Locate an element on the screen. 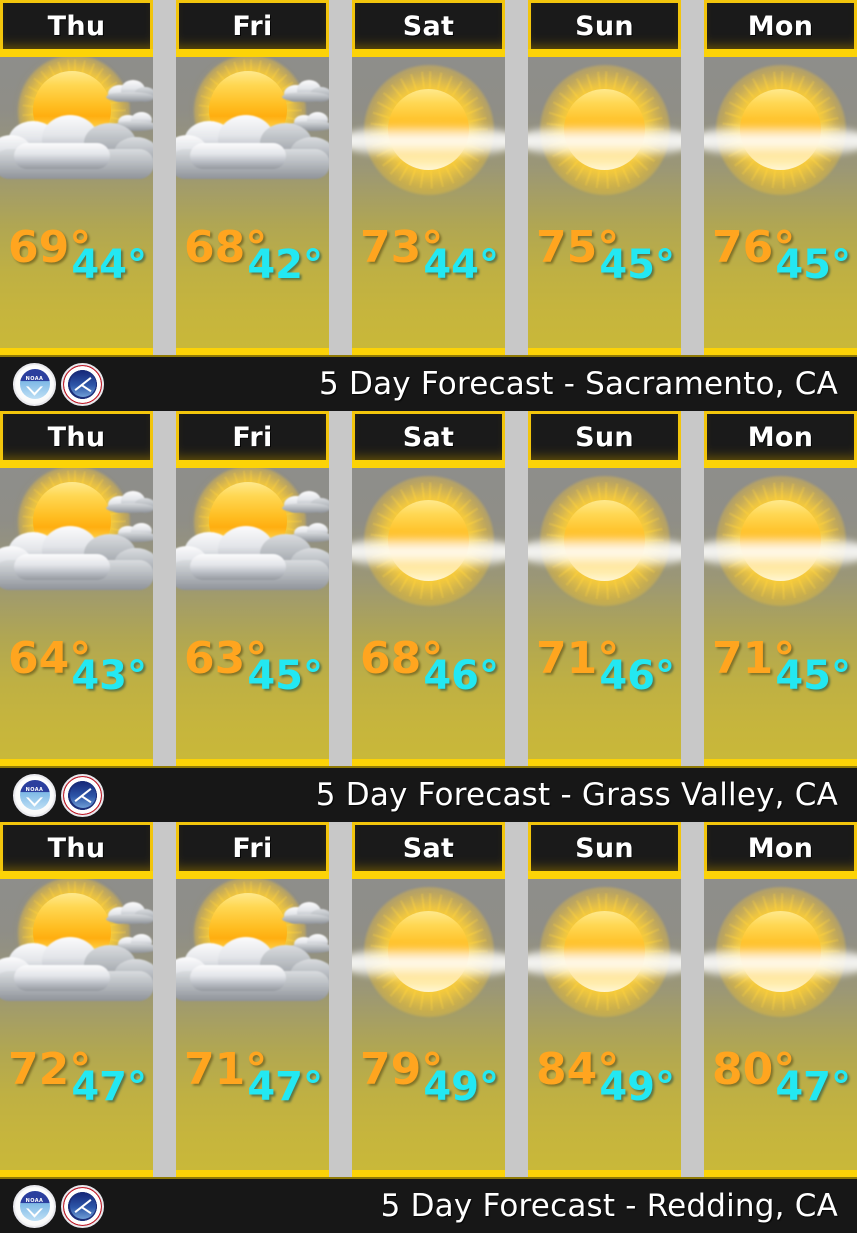  temperature-group: 63° 45° is located at coordinates (252, 669).